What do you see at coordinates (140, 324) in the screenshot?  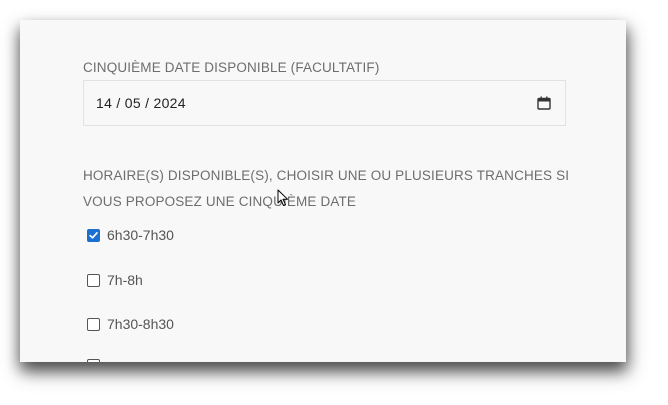 I see `option-label: 7h30-8h30` at bounding box center [140, 324].